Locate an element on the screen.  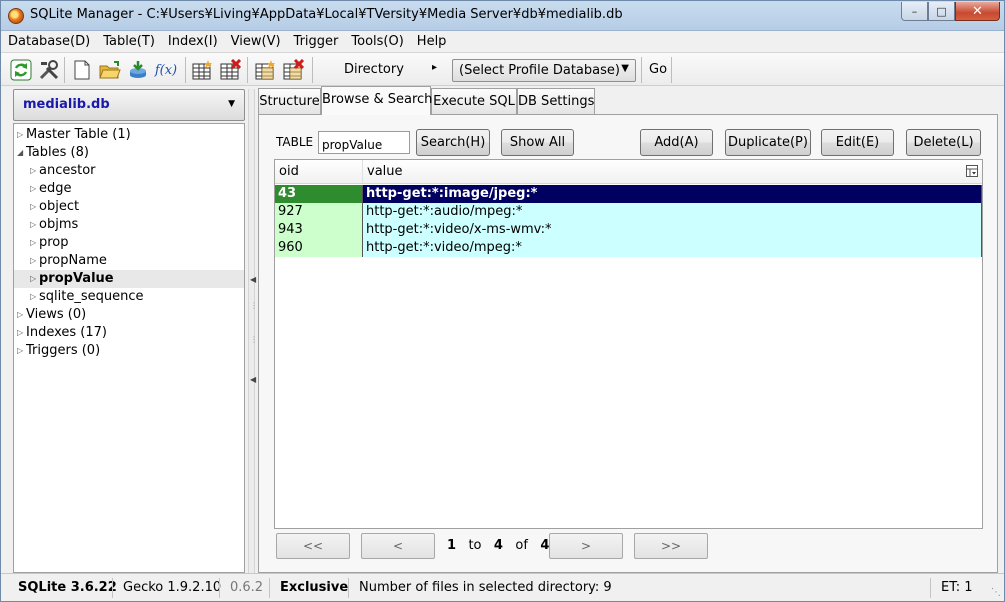
minimize-button: – is located at coordinates (914, 11).